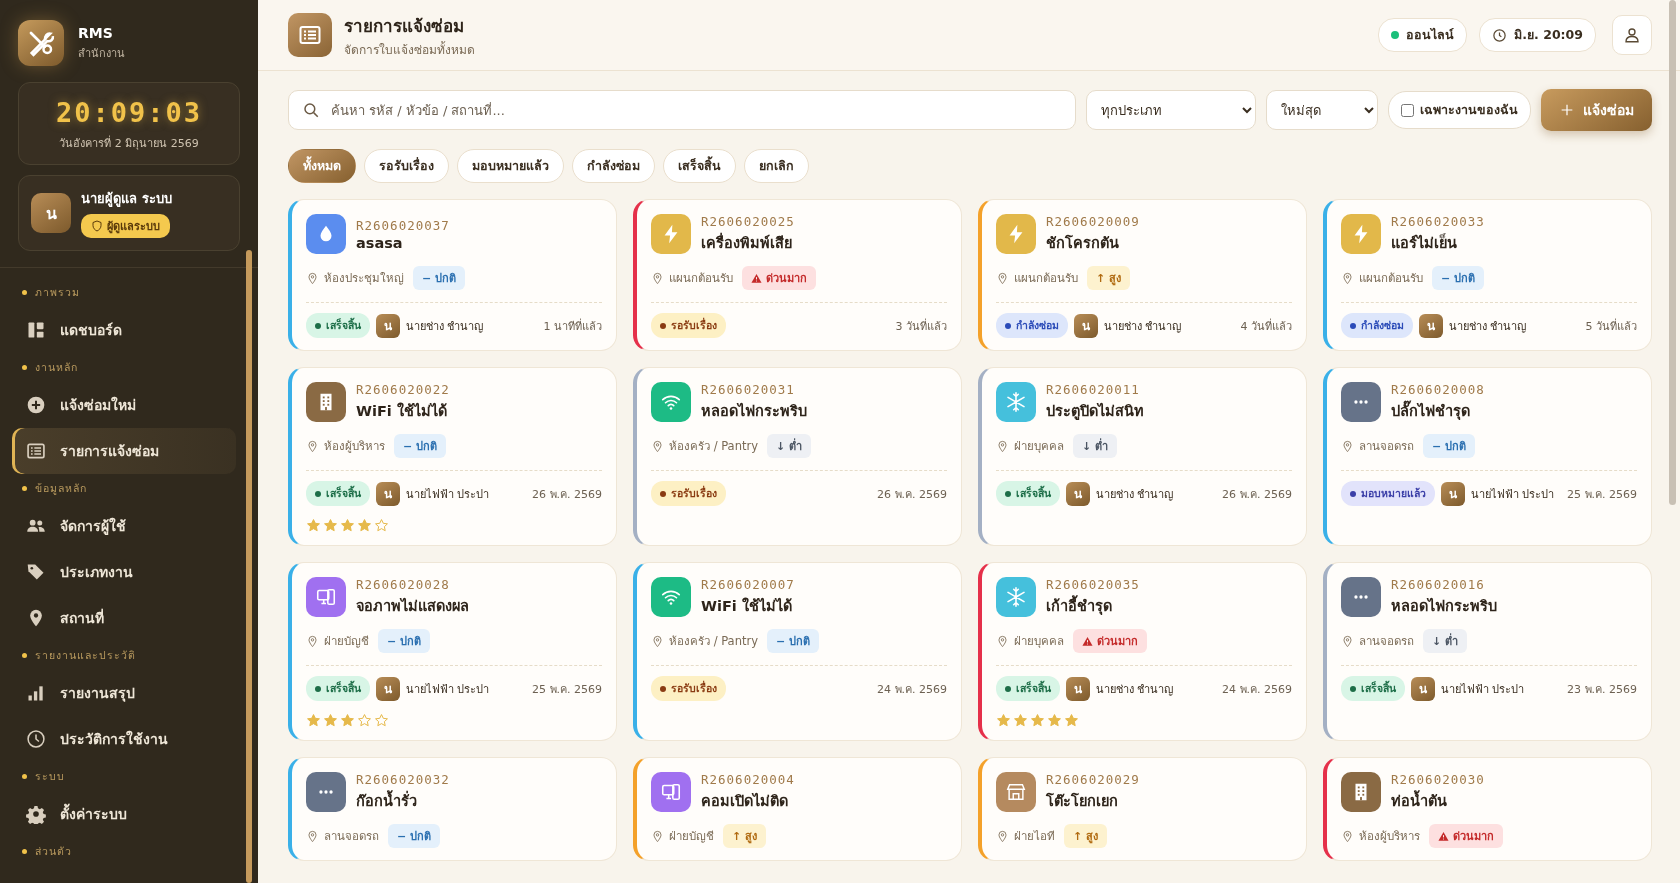  What do you see at coordinates (1438, 221) in the screenshot?
I see `ticket-code: R2606020033` at bounding box center [1438, 221].